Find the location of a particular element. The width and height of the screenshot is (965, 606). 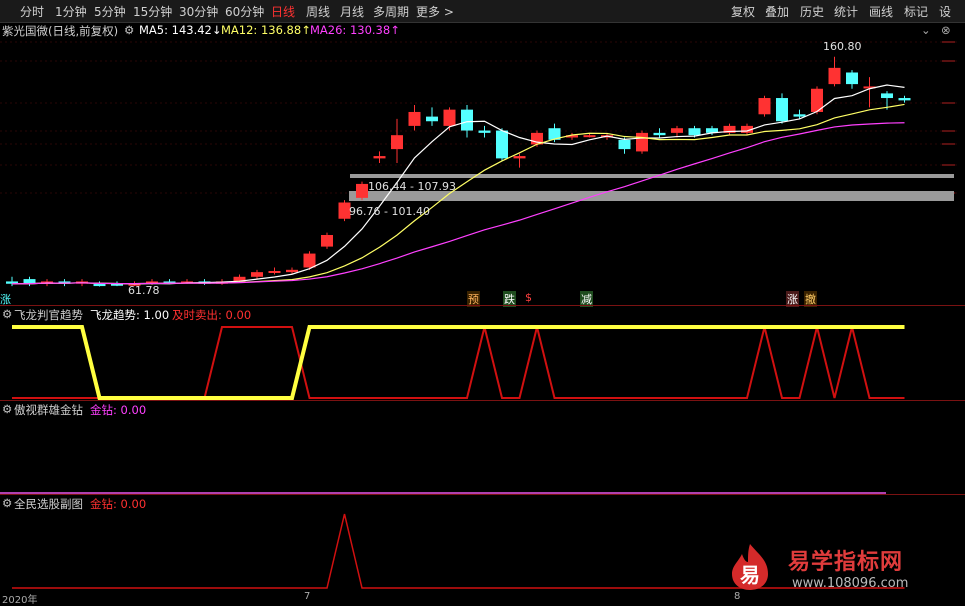

watermark-url: www.108096.com is located at coordinates (850, 583).